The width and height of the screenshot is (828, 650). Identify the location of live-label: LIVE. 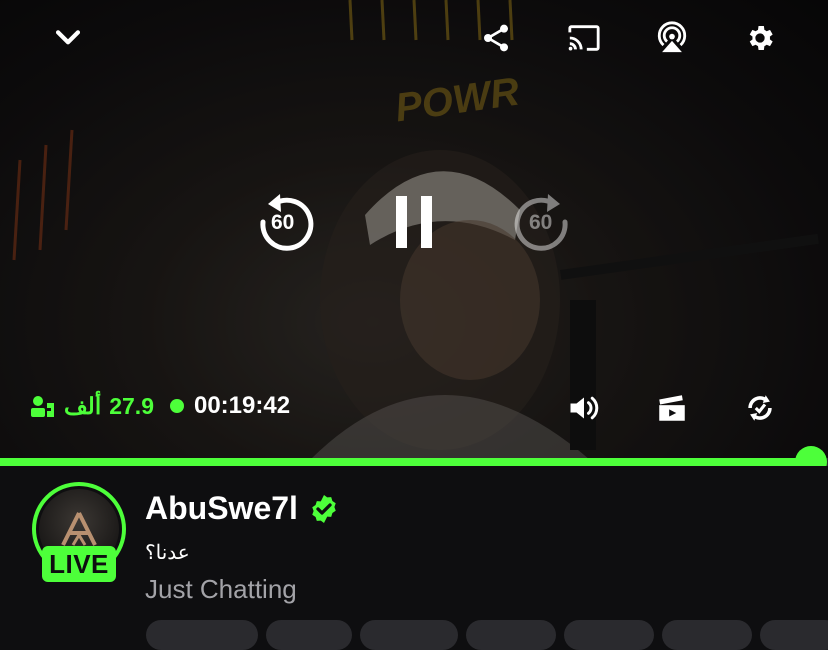
(79, 563).